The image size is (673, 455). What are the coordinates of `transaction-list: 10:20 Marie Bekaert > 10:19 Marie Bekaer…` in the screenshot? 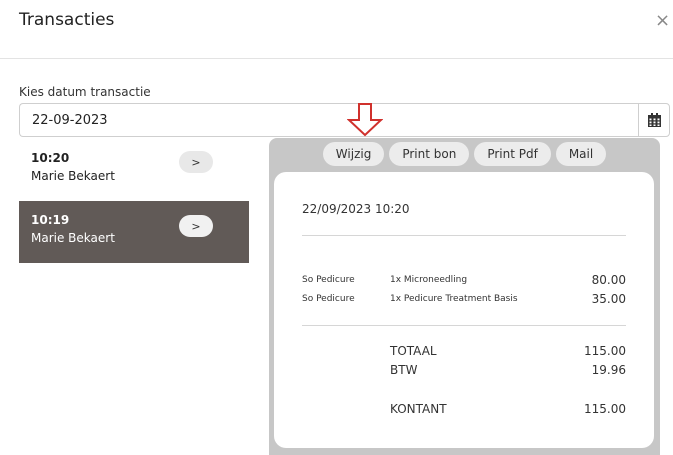 It's located at (134, 201).